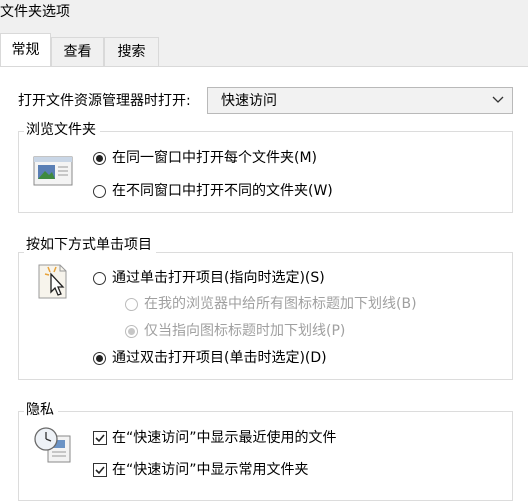 This screenshot has height=501, width=528. I want to click on tab-strip: 常规 查看 搜索, so click(264, 47).